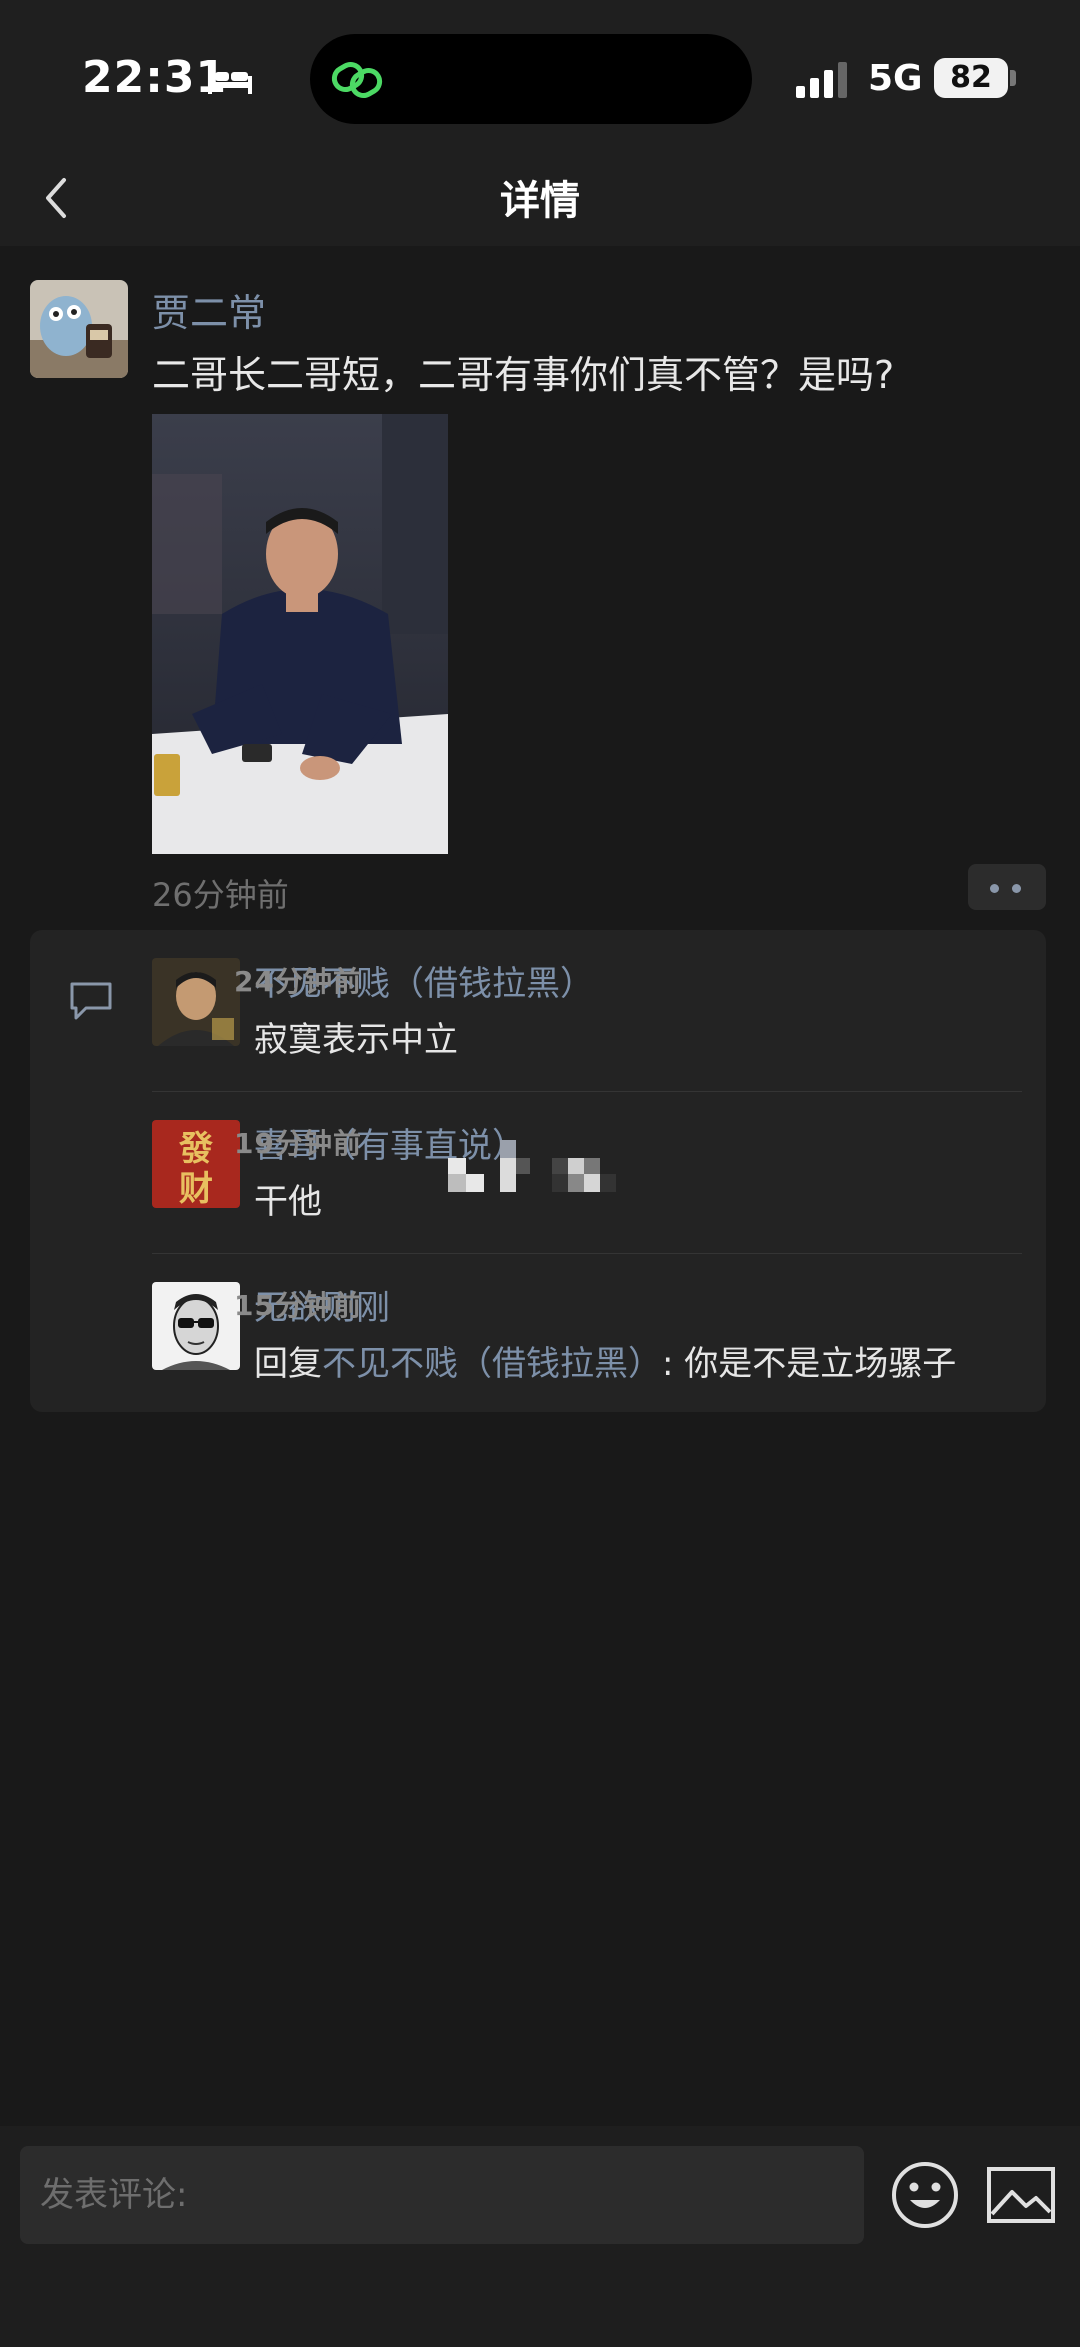  I want to click on comment-time: 24分钟前, so click(298, 981).